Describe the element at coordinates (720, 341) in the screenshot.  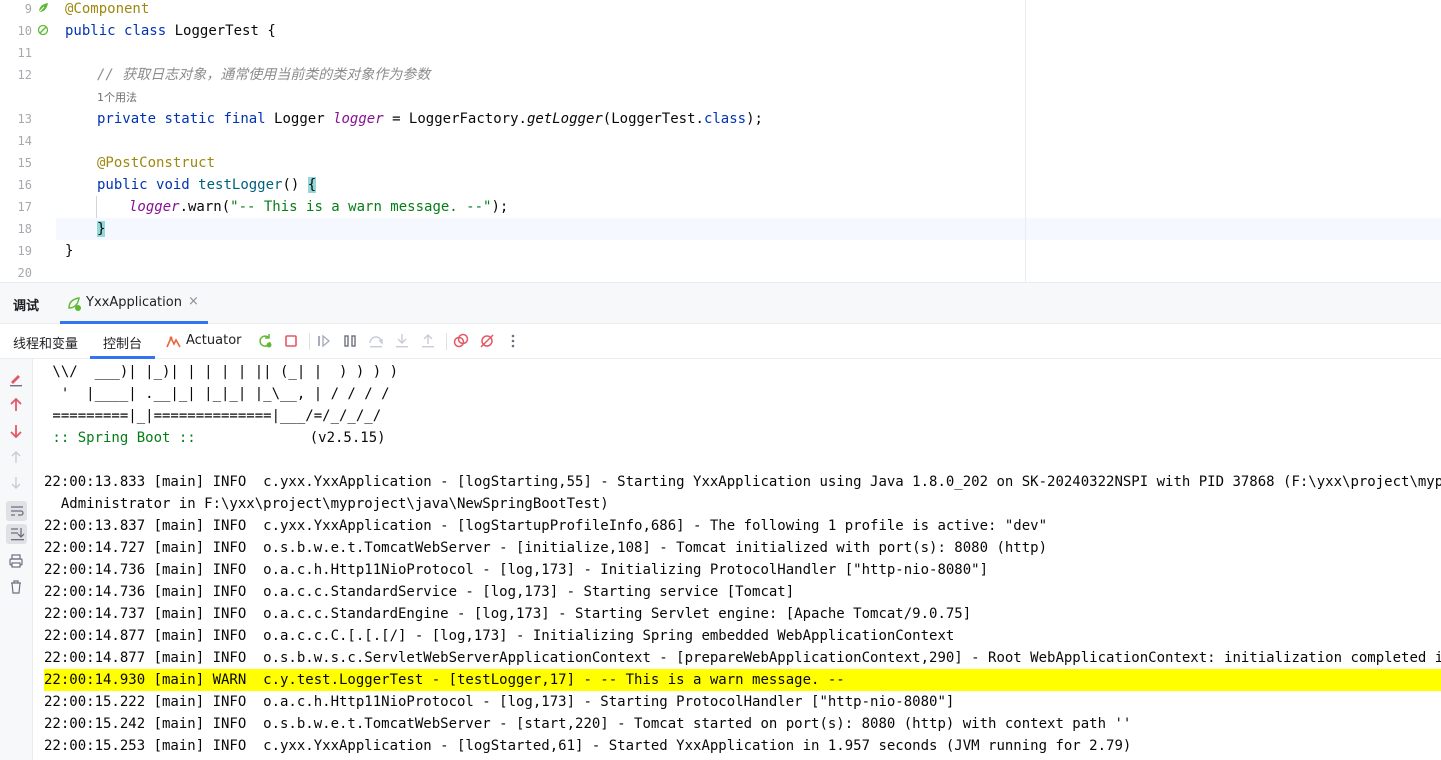
I see `debugger-toolbar: 线程和变量 控制台 Actuator` at that location.